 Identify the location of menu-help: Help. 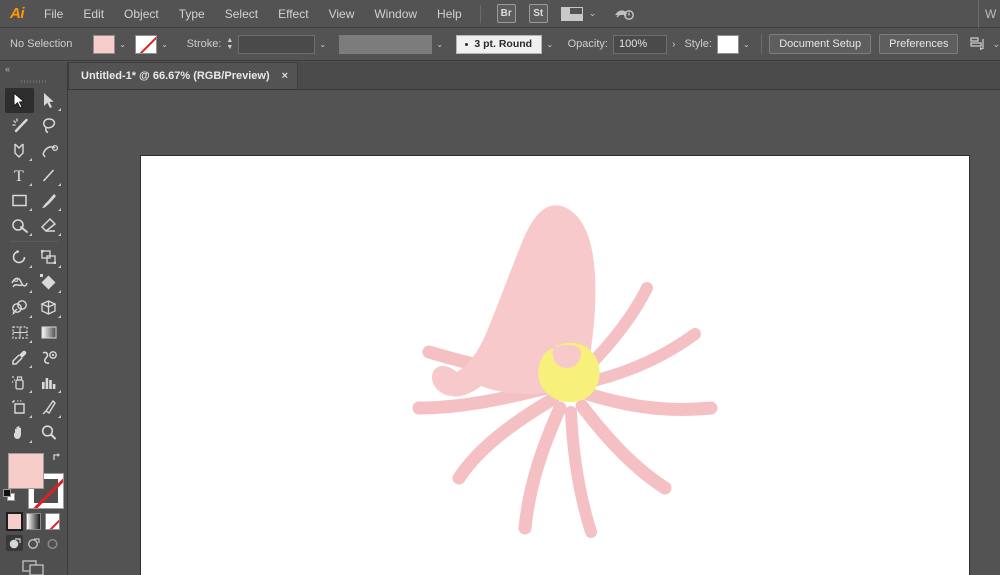
(449, 14).